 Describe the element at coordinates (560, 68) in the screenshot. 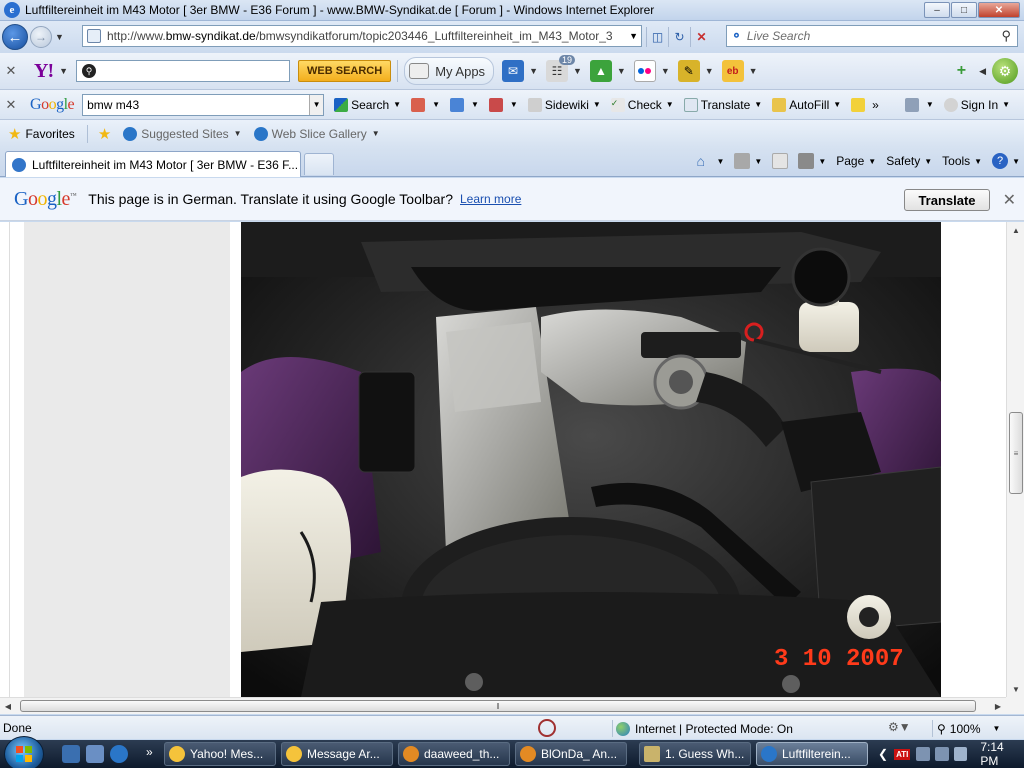

I see `news-icon: ☷ 19` at that location.